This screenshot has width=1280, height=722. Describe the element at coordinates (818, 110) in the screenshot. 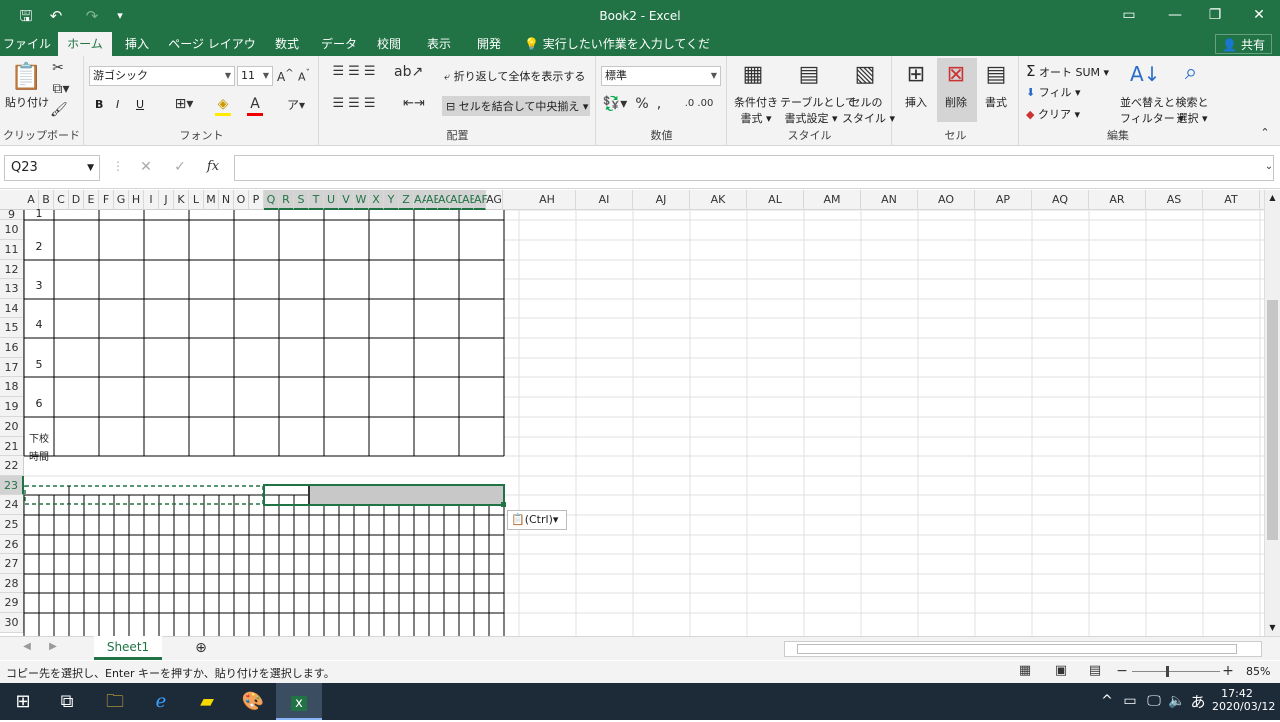

I see `format-as-table-button: テーブルとして 書式設定 ▾` at that location.